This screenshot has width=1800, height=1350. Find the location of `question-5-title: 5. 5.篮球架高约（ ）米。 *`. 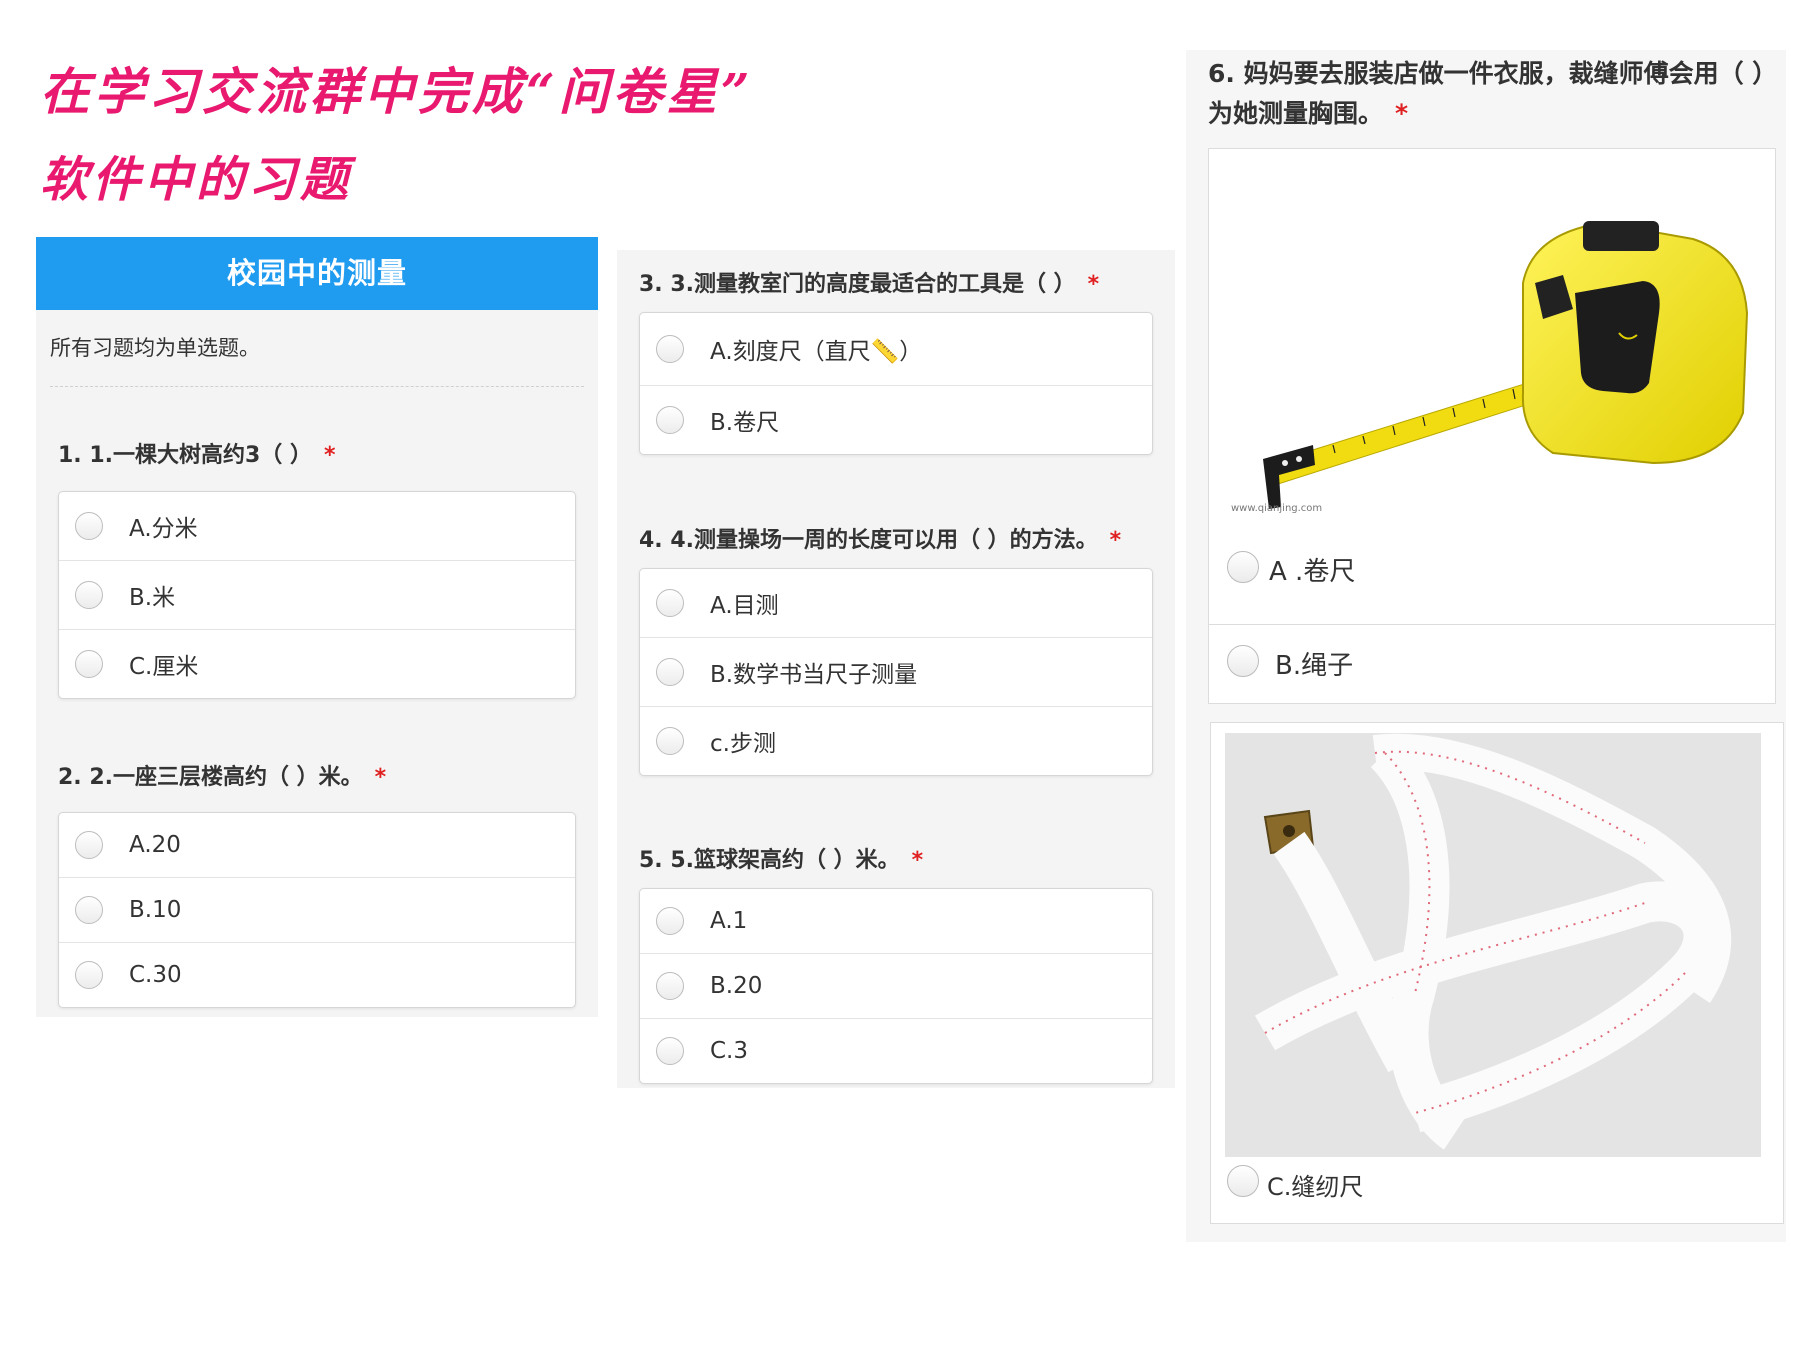

question-5-title: 5. 5.篮球架高约（ ）米。 * is located at coordinates (781, 860).